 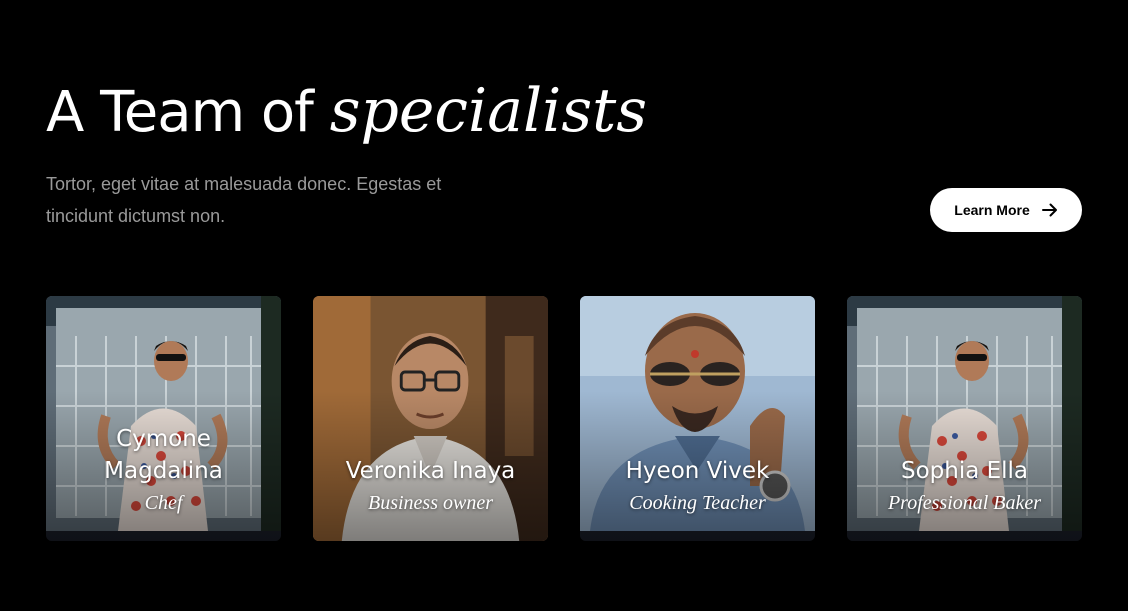 What do you see at coordinates (697, 418) in the screenshot?
I see `team-card: Hyeon Vivek Cooking Teacher` at bounding box center [697, 418].